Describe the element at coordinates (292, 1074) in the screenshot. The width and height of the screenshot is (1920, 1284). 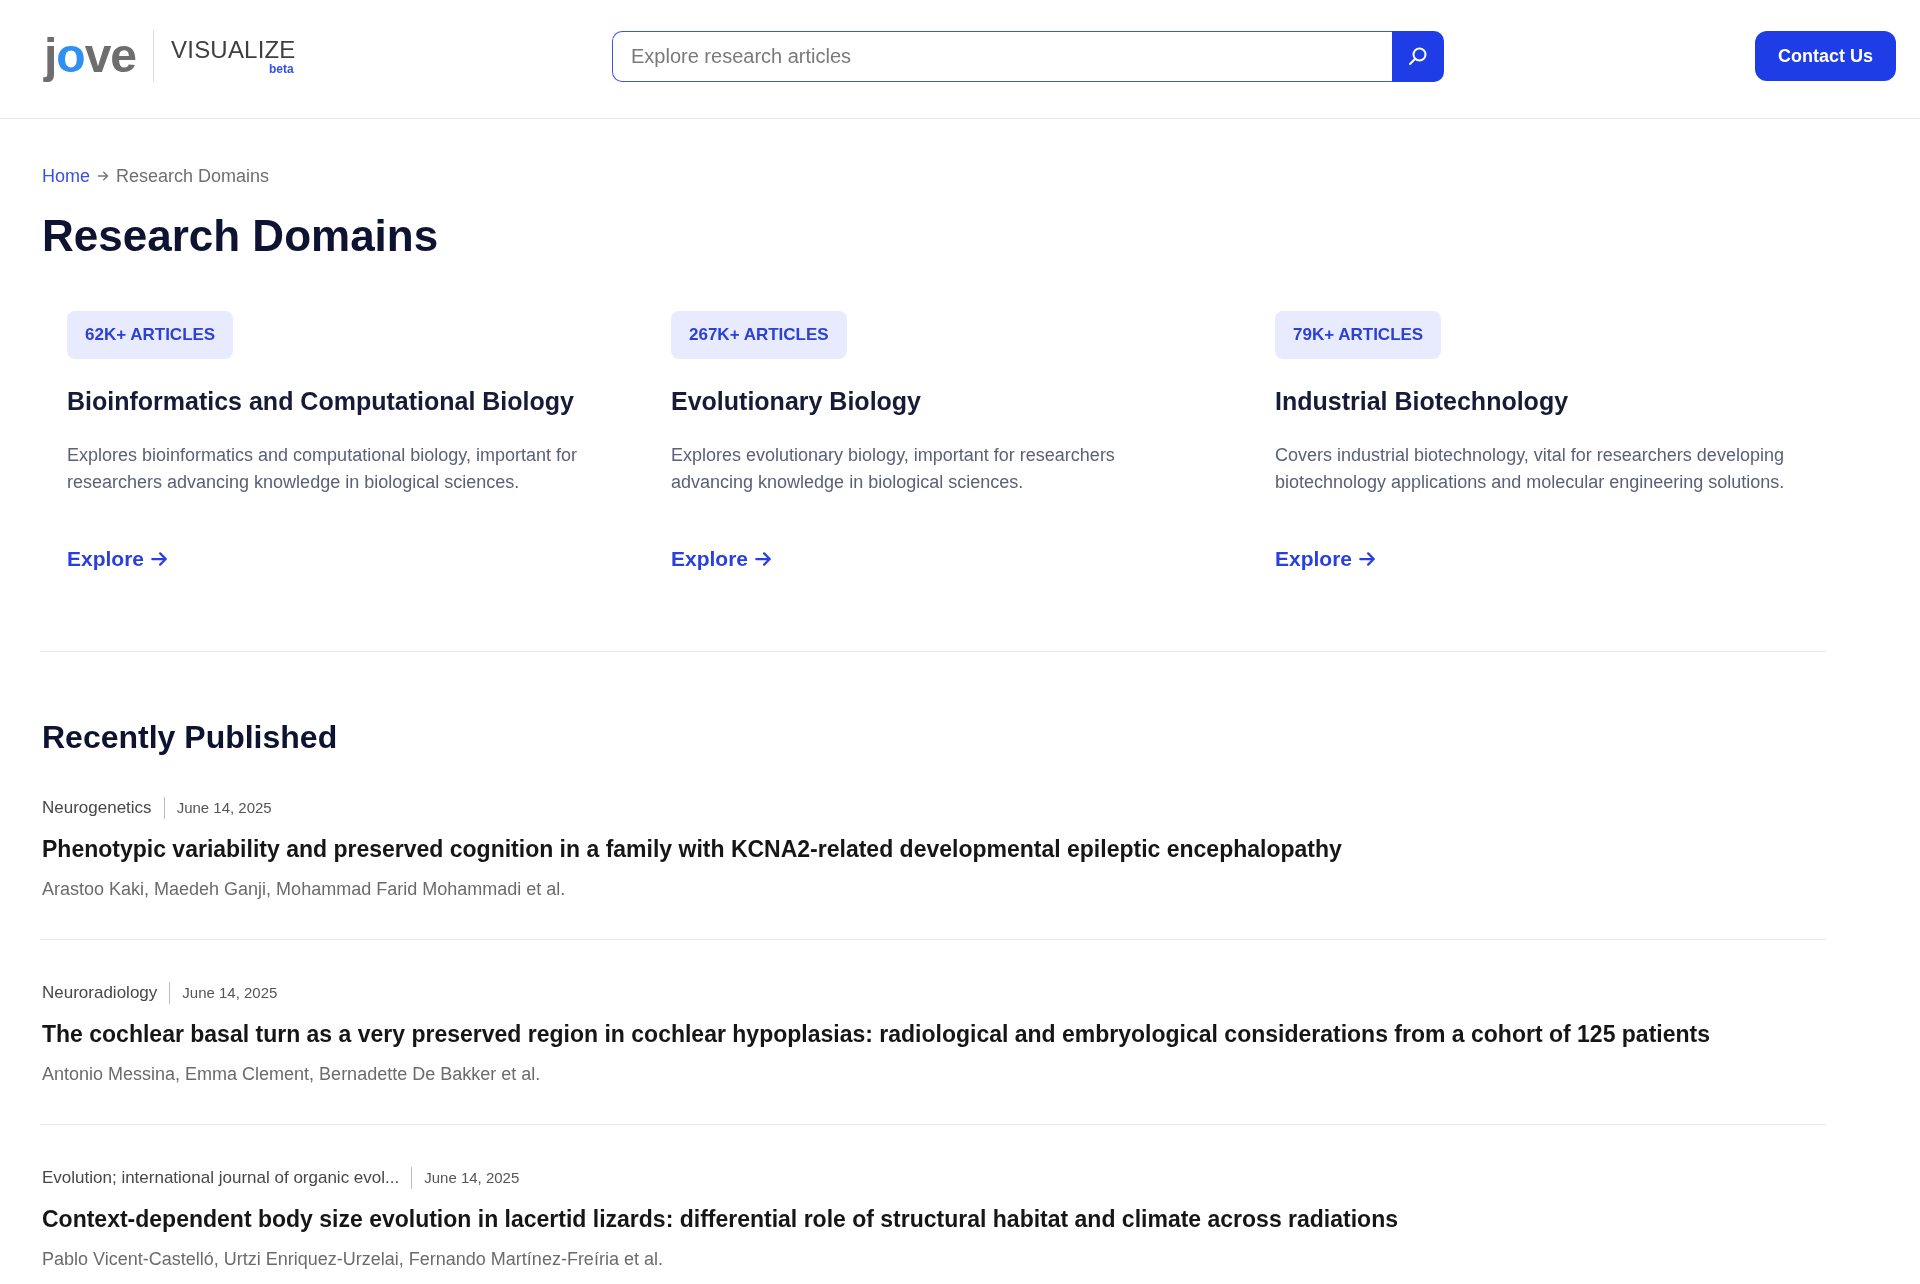
I see `article-authors: Antonio Messina, Emma Clement, Bernadette De Bakker et al.` at that location.